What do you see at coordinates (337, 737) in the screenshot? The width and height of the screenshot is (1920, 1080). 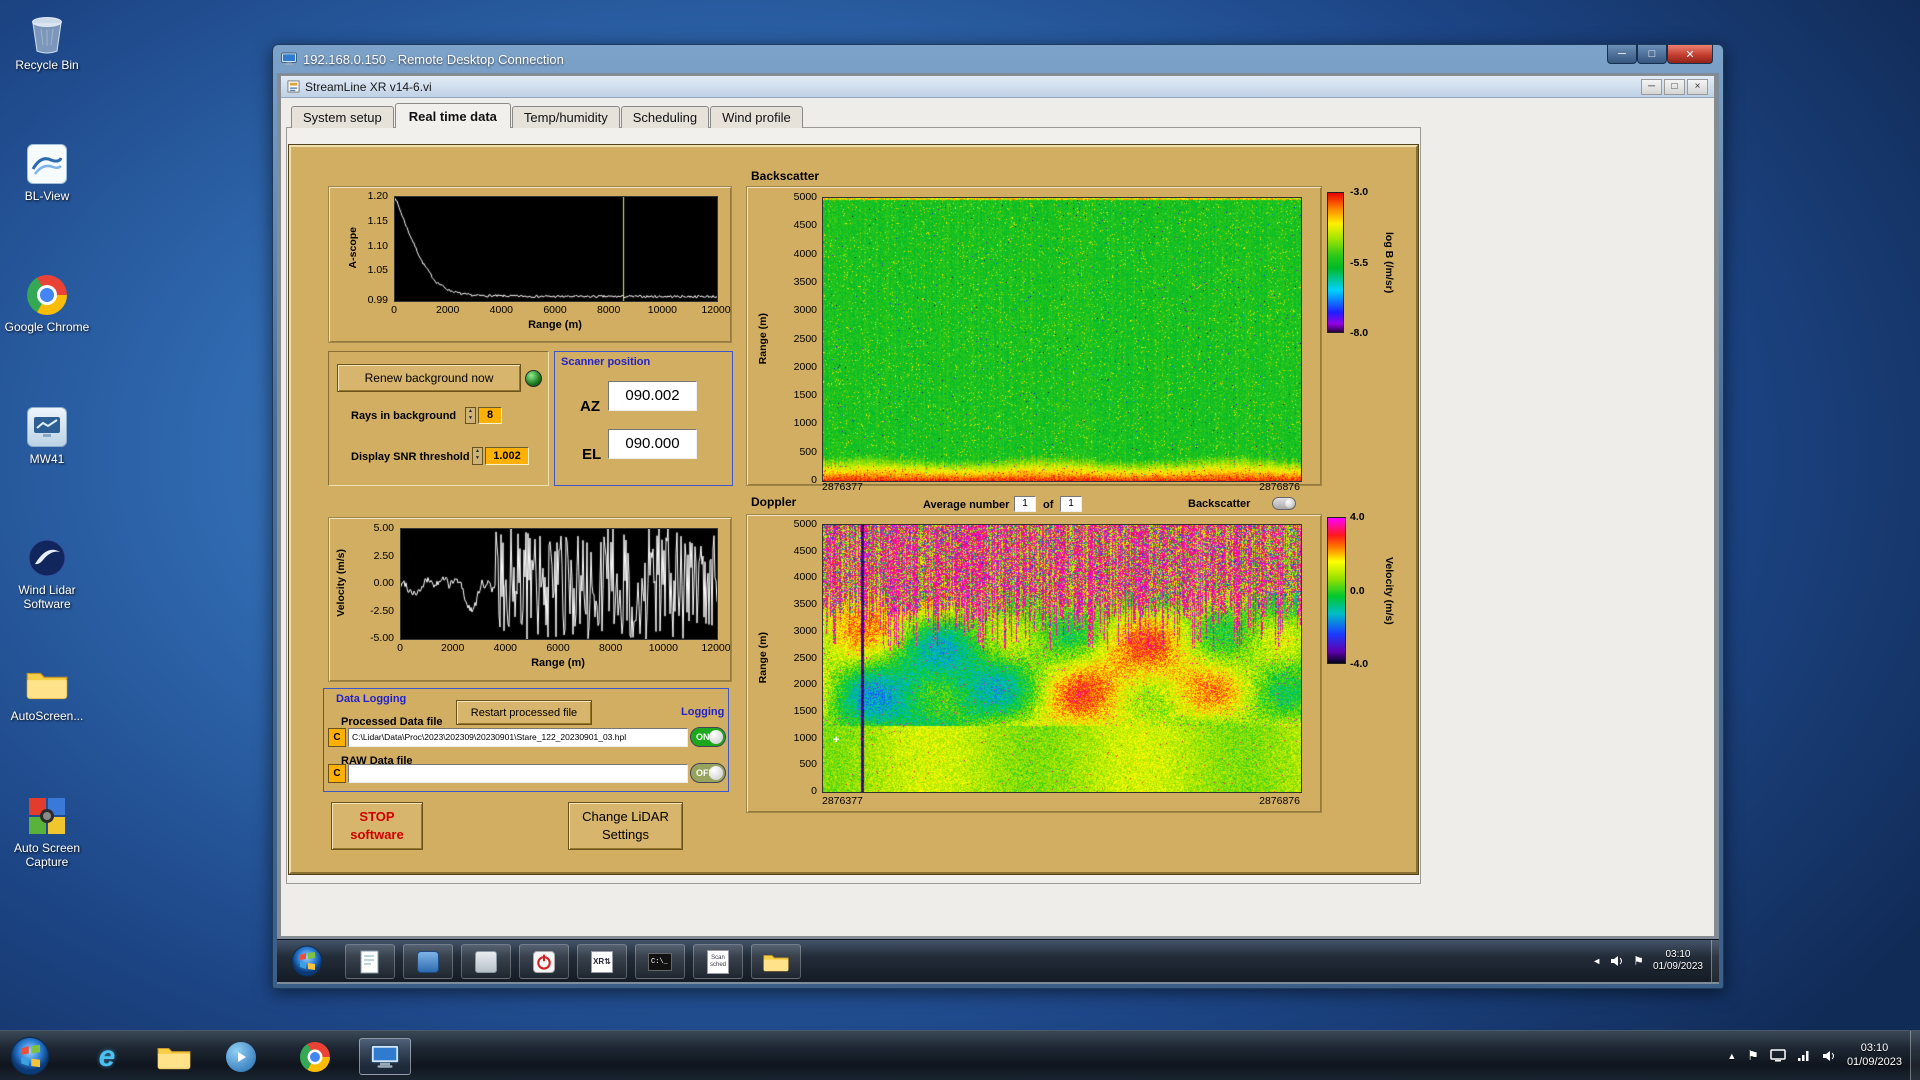 I see `processed-path-browse-button: C` at bounding box center [337, 737].